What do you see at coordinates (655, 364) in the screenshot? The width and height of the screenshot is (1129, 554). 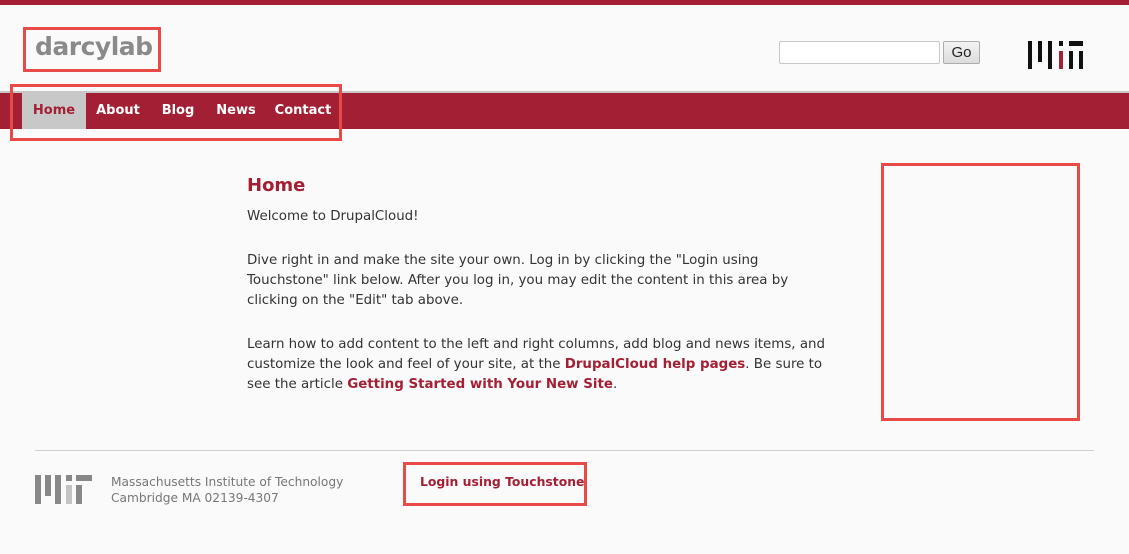 I see `drupalcloud-help-link: DrupalCloud help pages` at bounding box center [655, 364].